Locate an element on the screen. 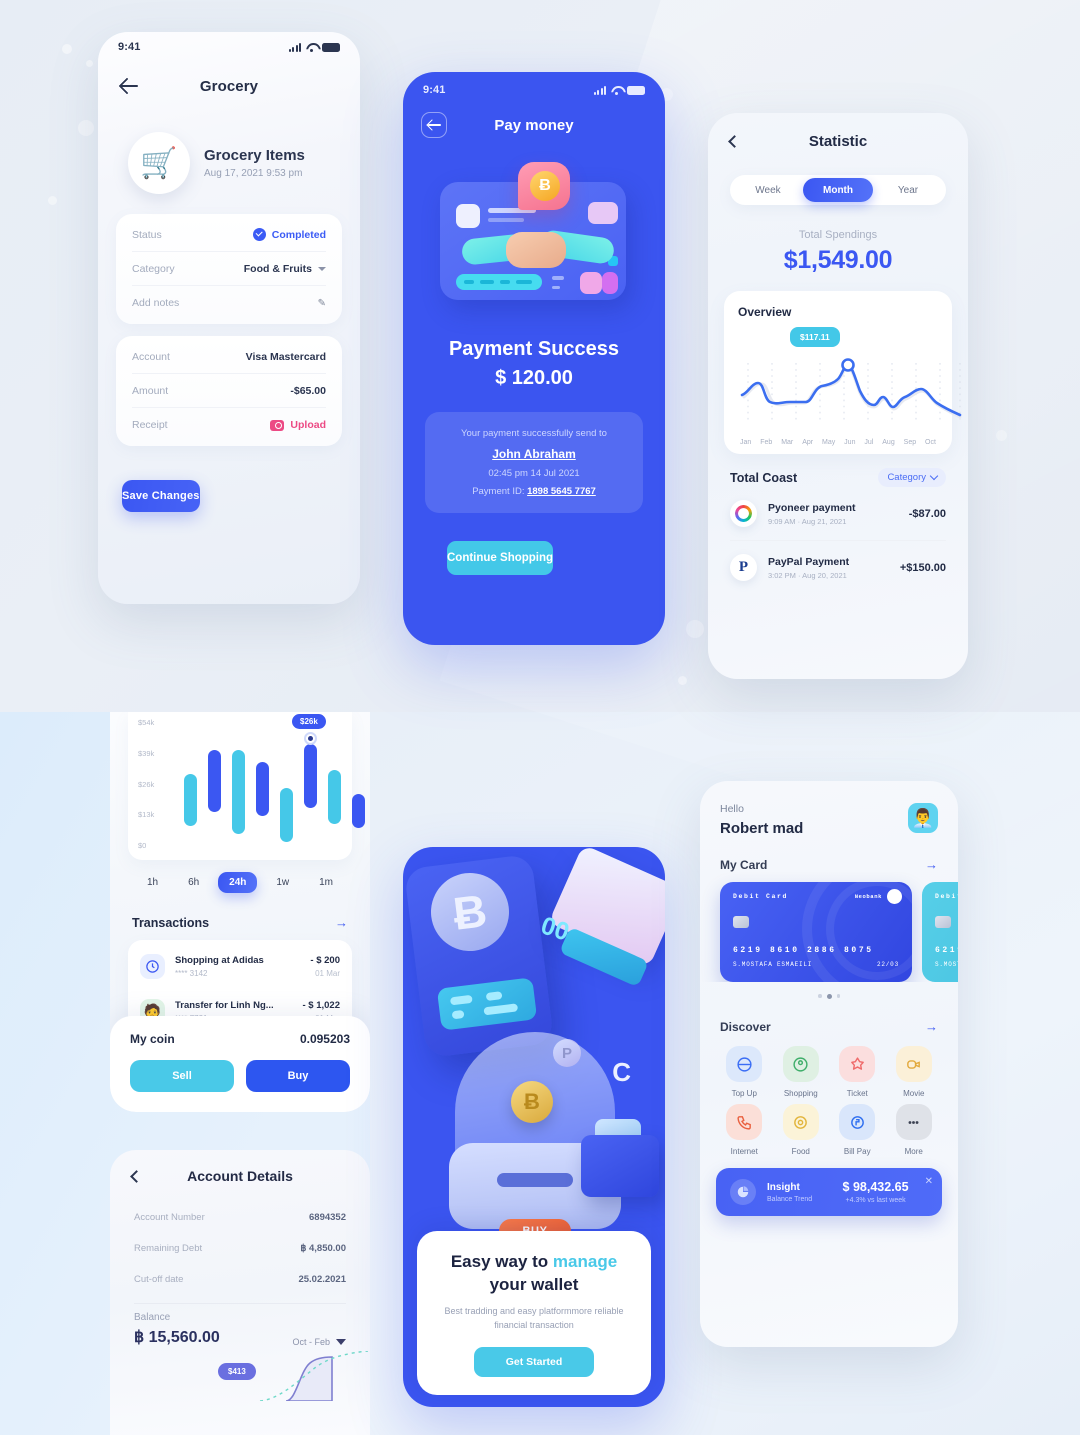 This screenshot has height=1435, width=1080. balance-area-chart: $413 is located at coordinates (240, 1376).